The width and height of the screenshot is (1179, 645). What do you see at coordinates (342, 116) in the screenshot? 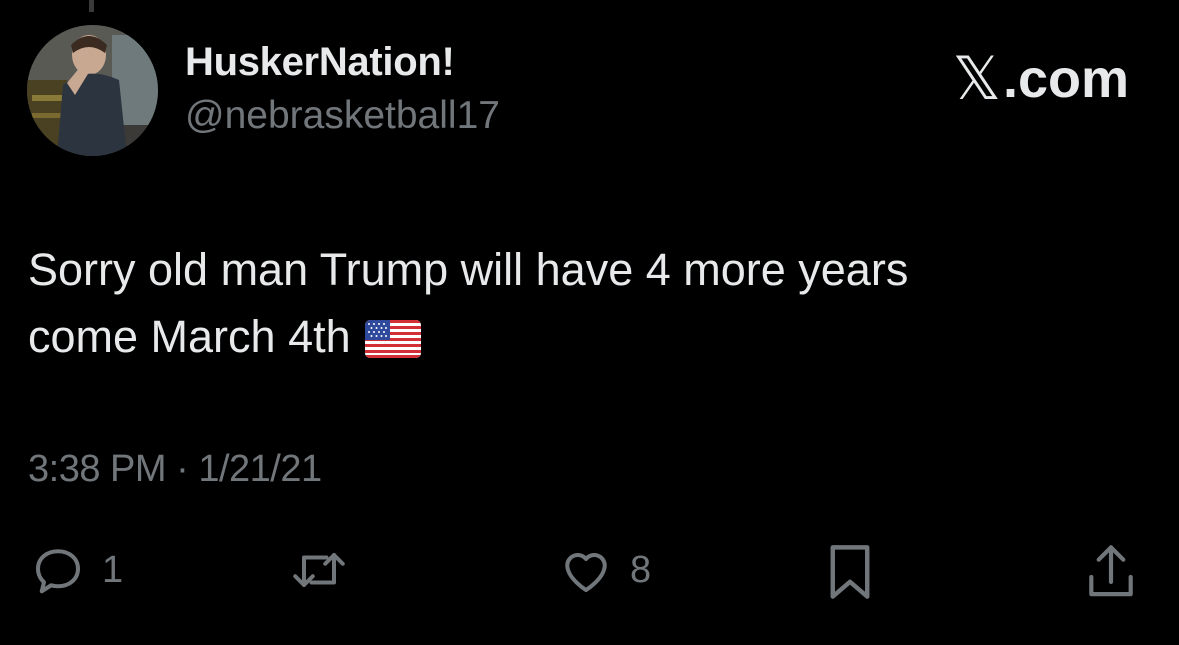
I see `user-handle: @nebrasketball17` at bounding box center [342, 116].